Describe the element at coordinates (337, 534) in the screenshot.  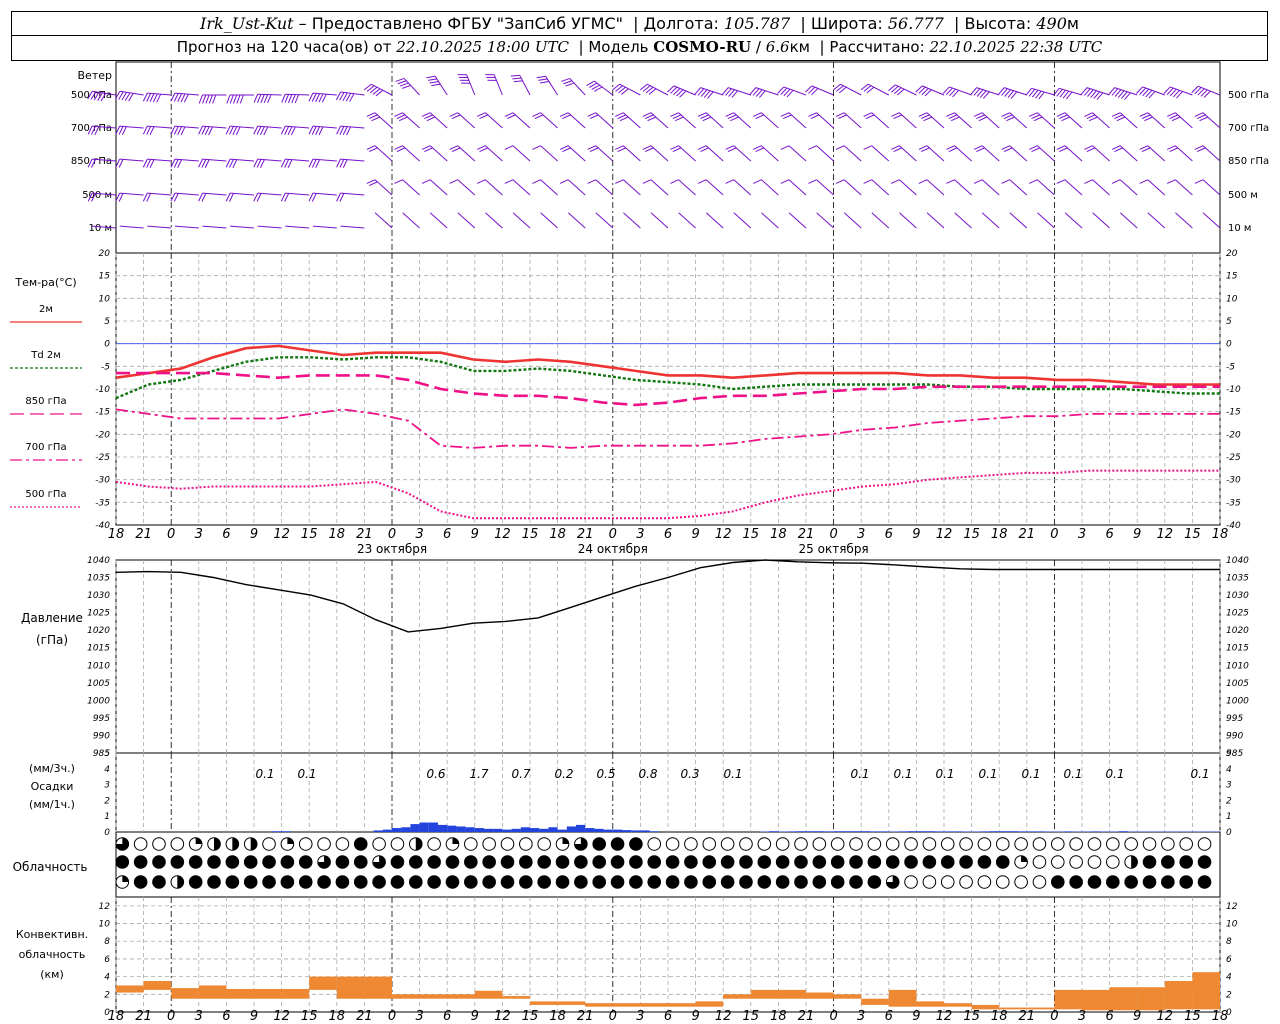
I see `hour-tick-label: 18` at that location.